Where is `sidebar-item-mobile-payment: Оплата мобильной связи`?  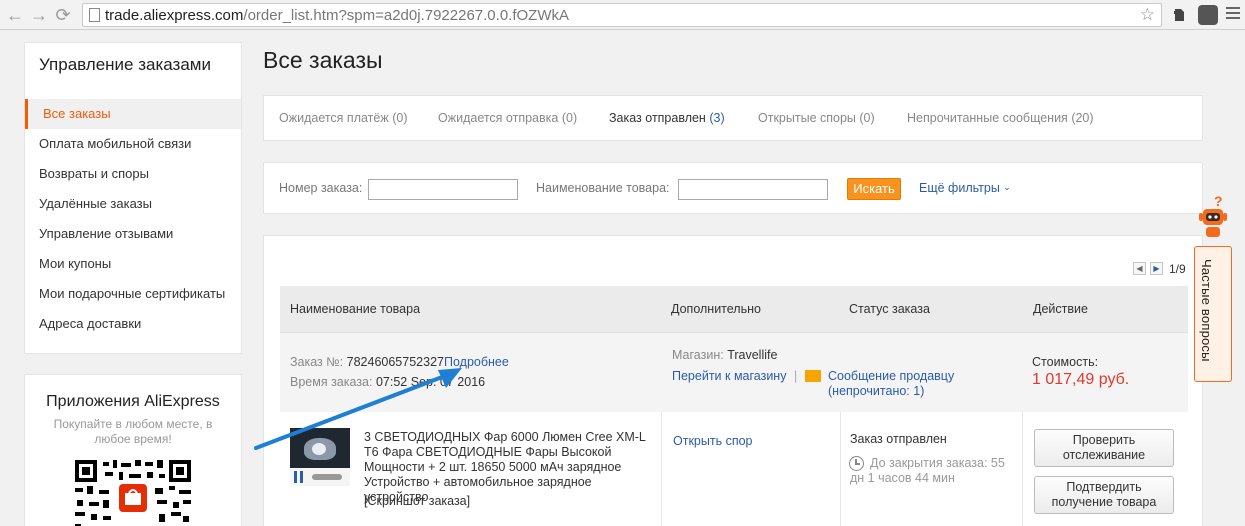 sidebar-item-mobile-payment: Оплата мобильной связи is located at coordinates (133, 144).